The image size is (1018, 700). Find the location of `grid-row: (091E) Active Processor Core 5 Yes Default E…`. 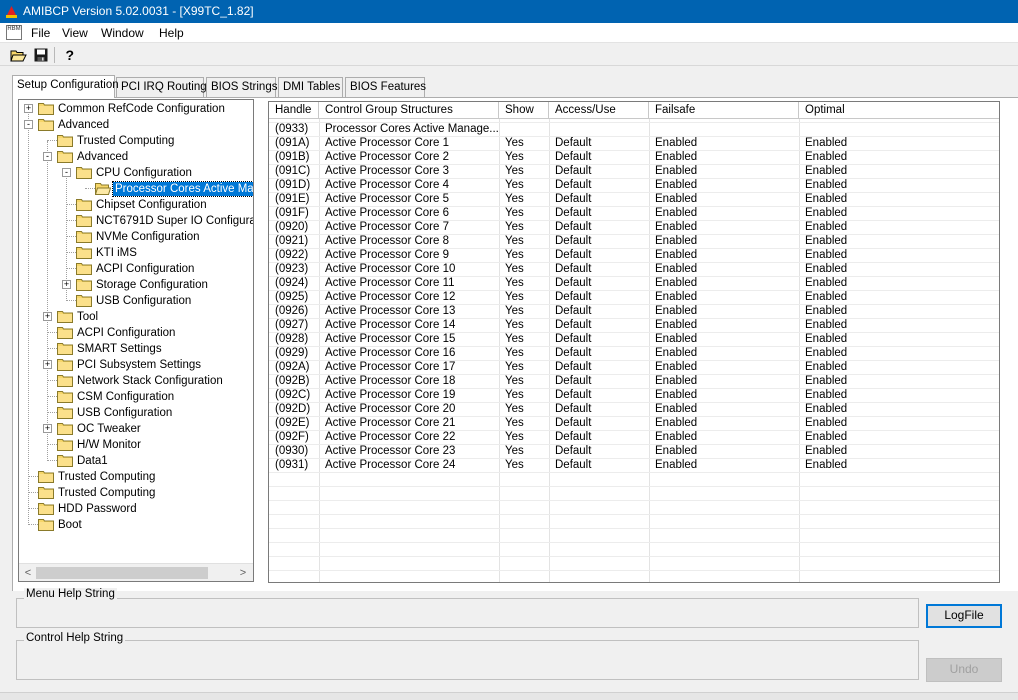

grid-row: (091E) Active Processor Core 5 Yes Default E… is located at coordinates (634, 199).